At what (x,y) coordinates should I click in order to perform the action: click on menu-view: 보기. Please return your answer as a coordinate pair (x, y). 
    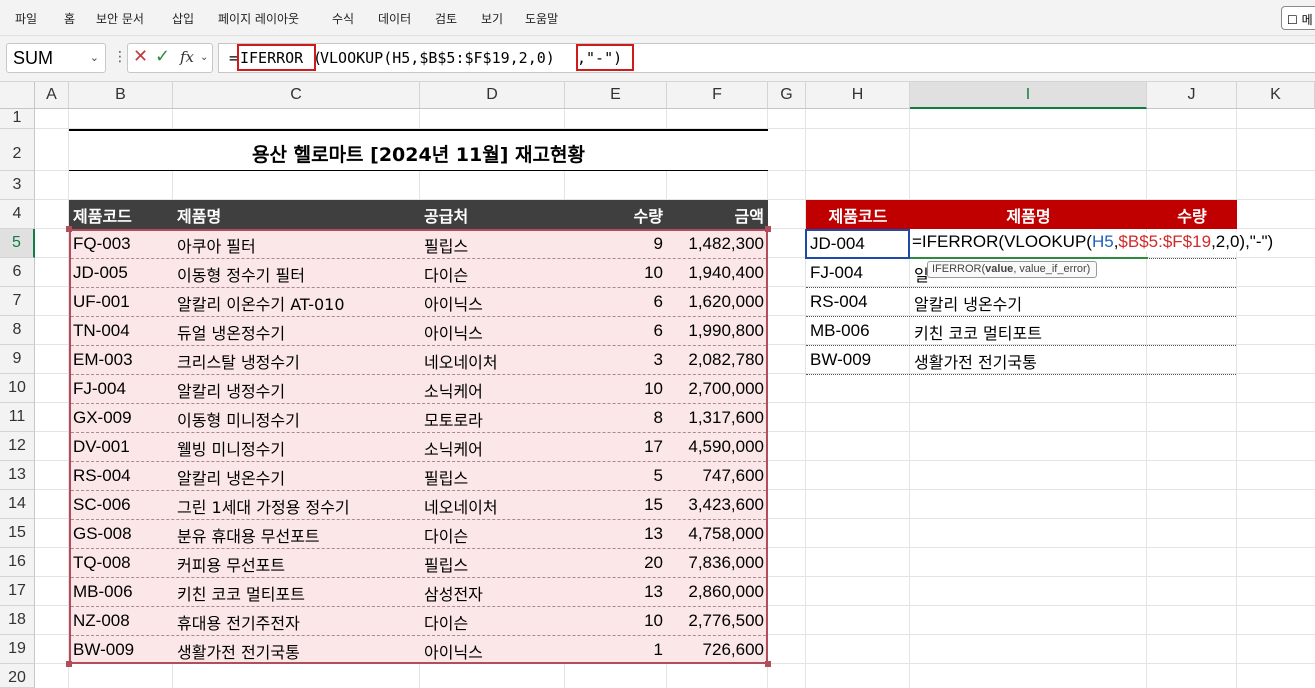
    Looking at the image, I should click on (492, 18).